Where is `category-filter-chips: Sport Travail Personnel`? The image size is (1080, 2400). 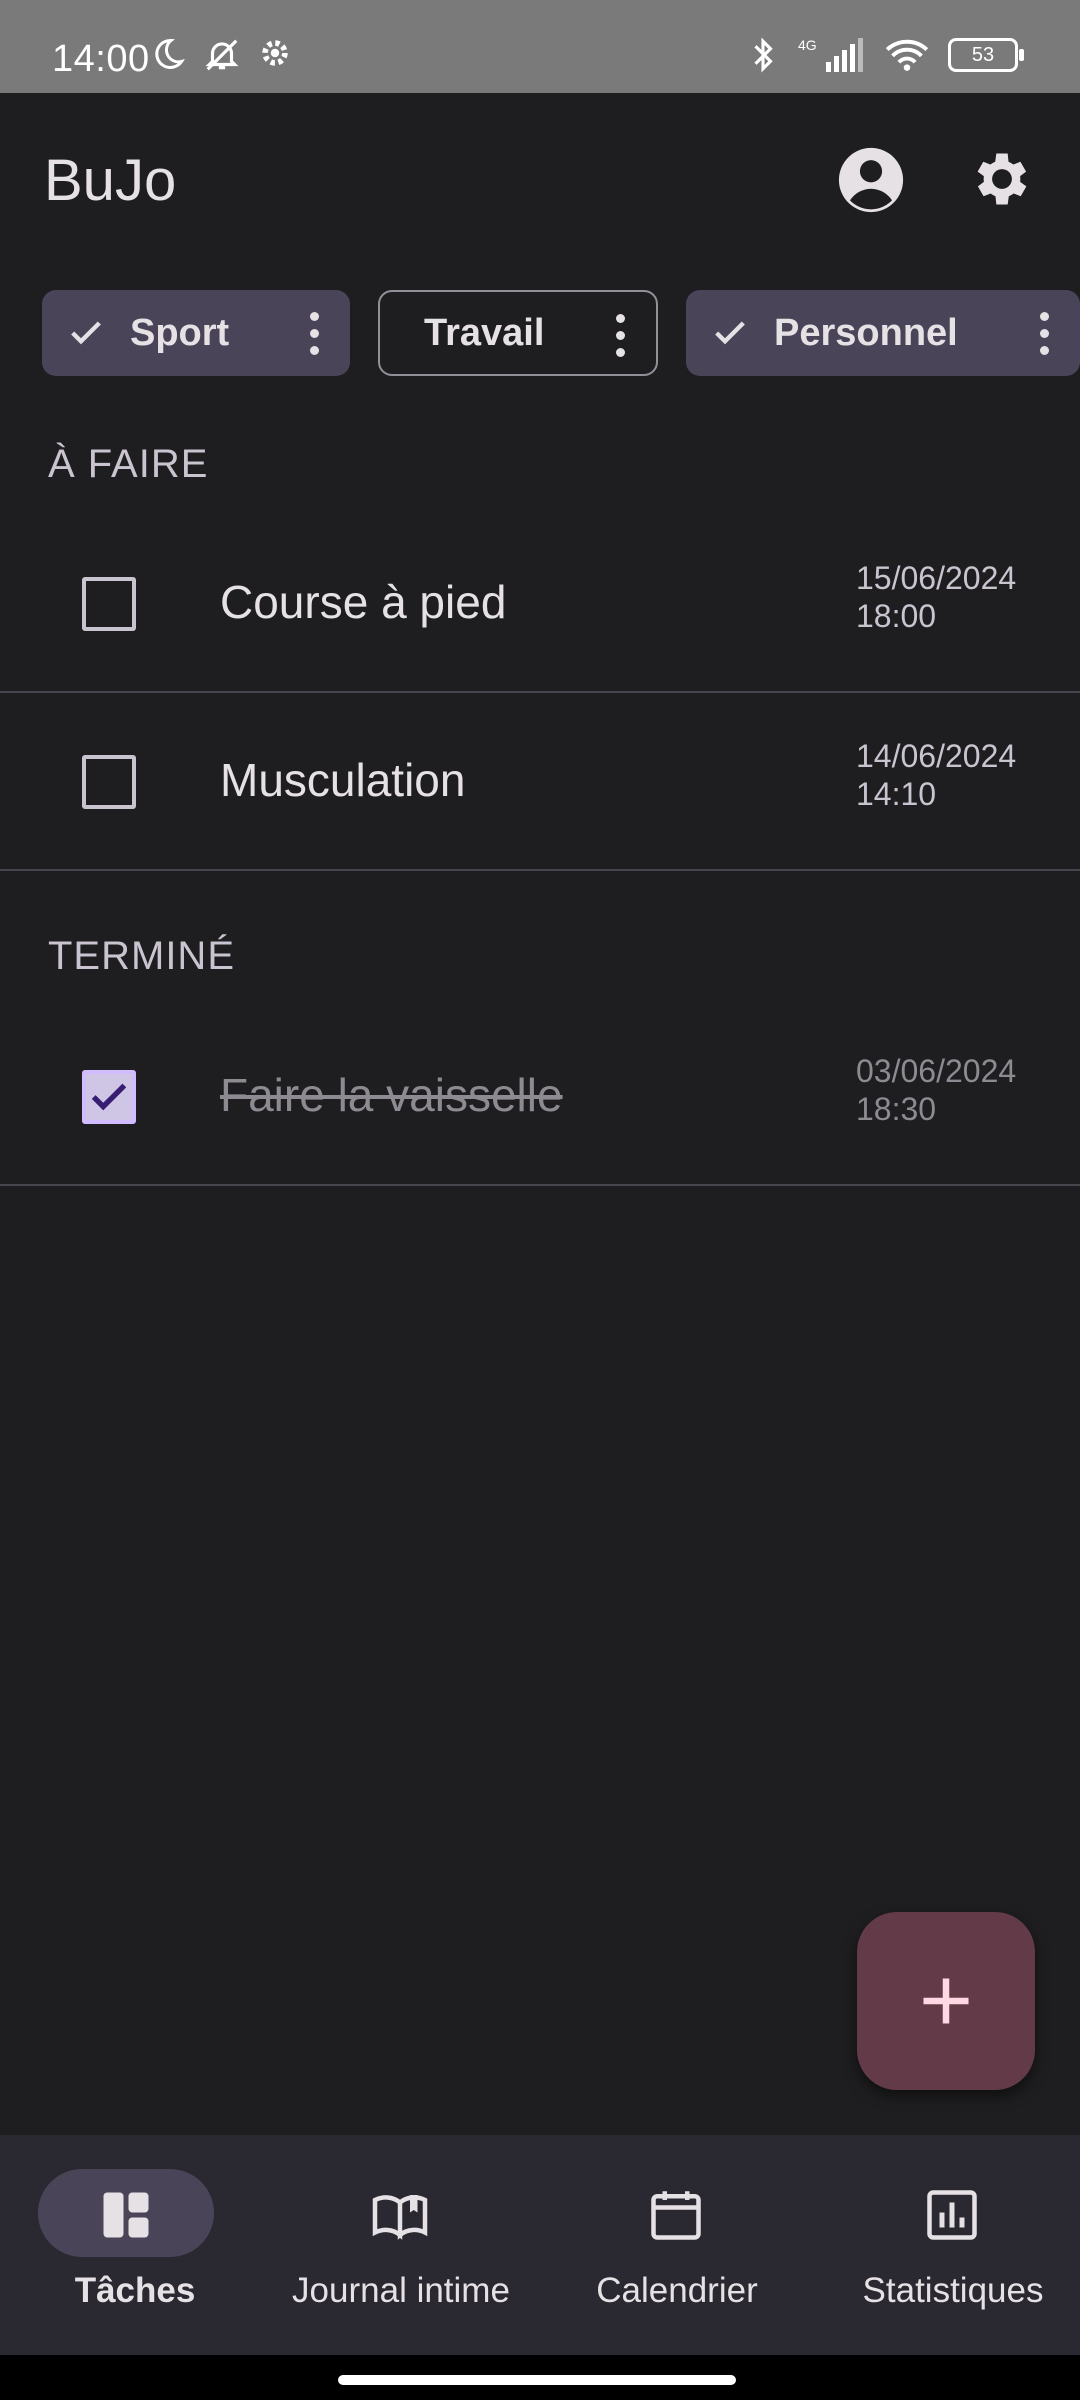
category-filter-chips: Sport Travail Personnel is located at coordinates (561, 334).